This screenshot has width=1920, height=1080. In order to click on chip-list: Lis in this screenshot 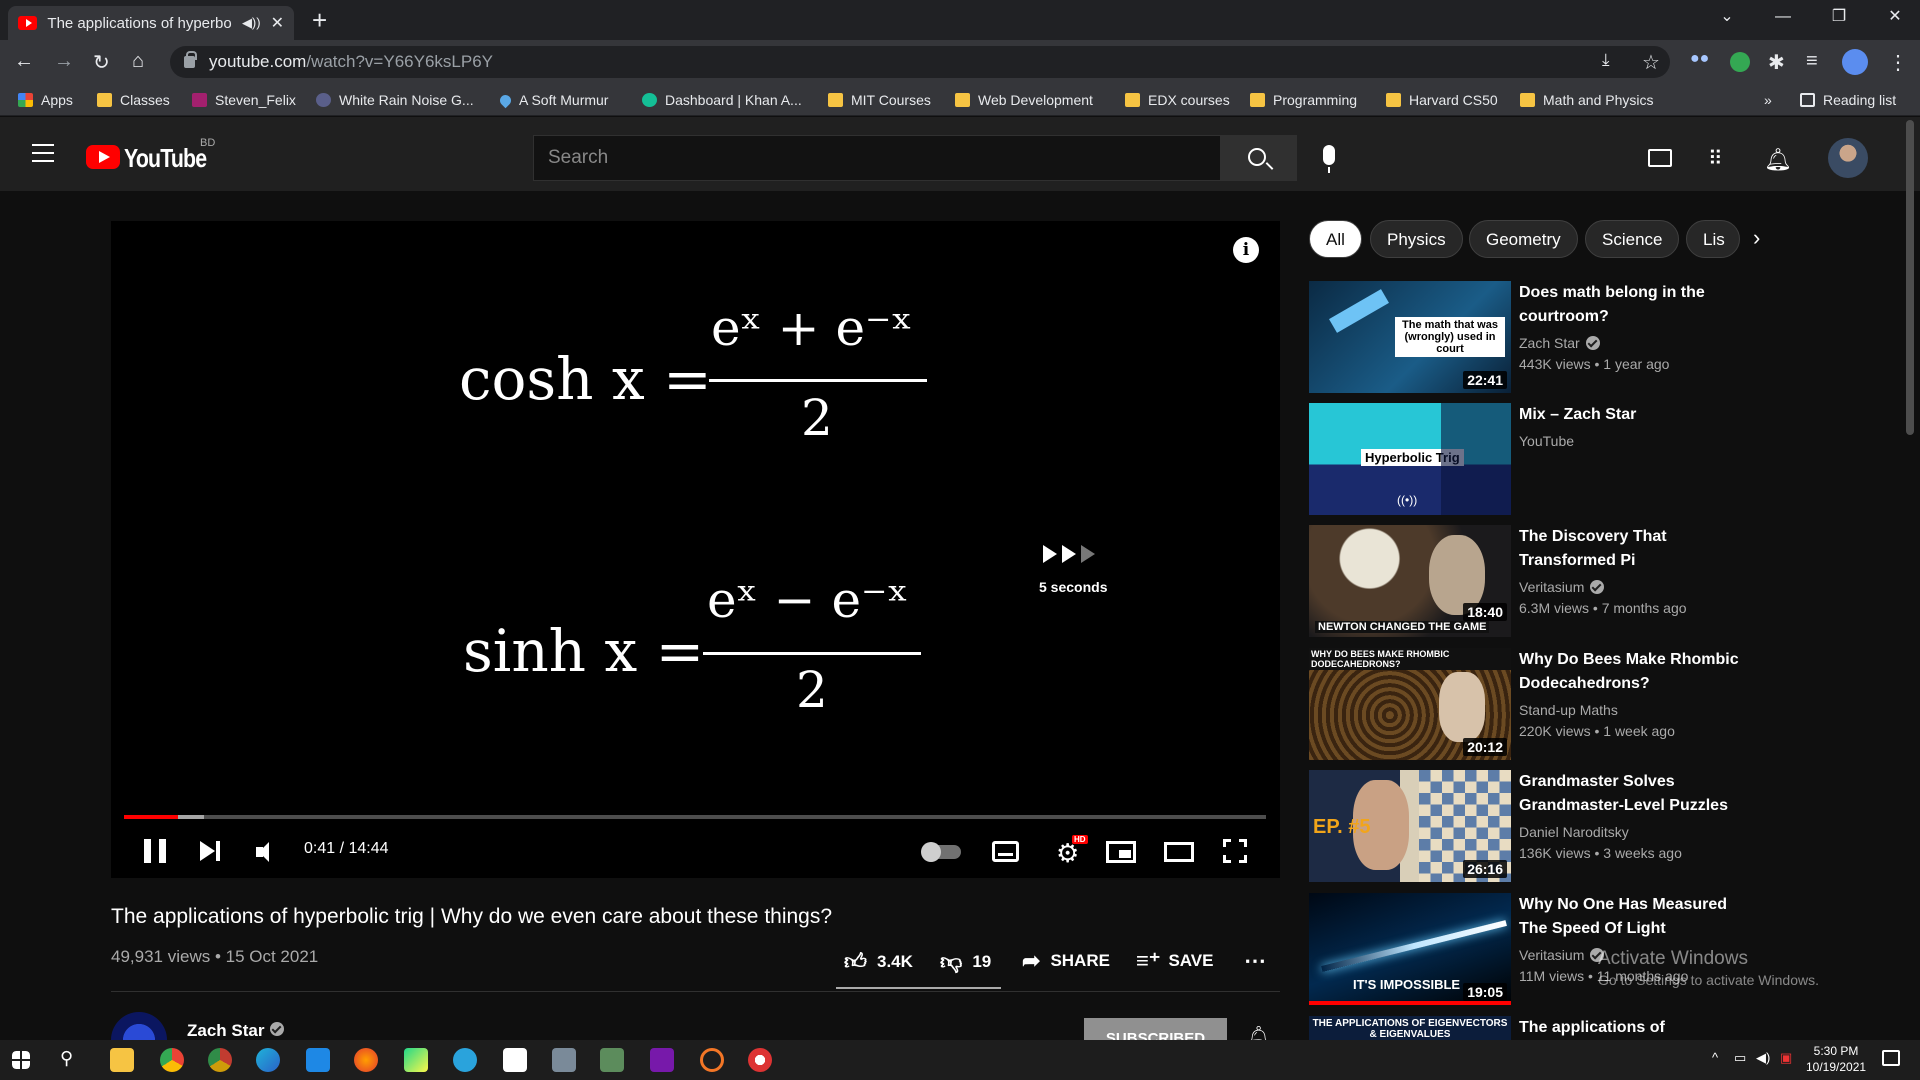, I will do `click(1713, 239)`.